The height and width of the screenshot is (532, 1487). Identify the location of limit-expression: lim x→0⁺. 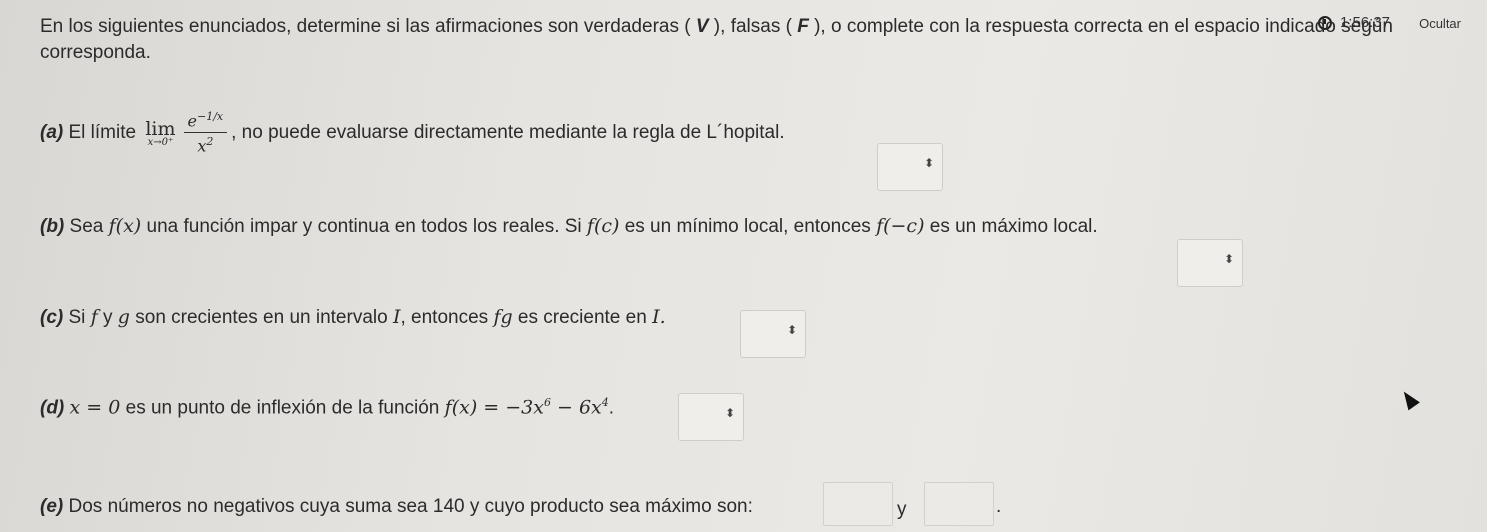
(160, 133).